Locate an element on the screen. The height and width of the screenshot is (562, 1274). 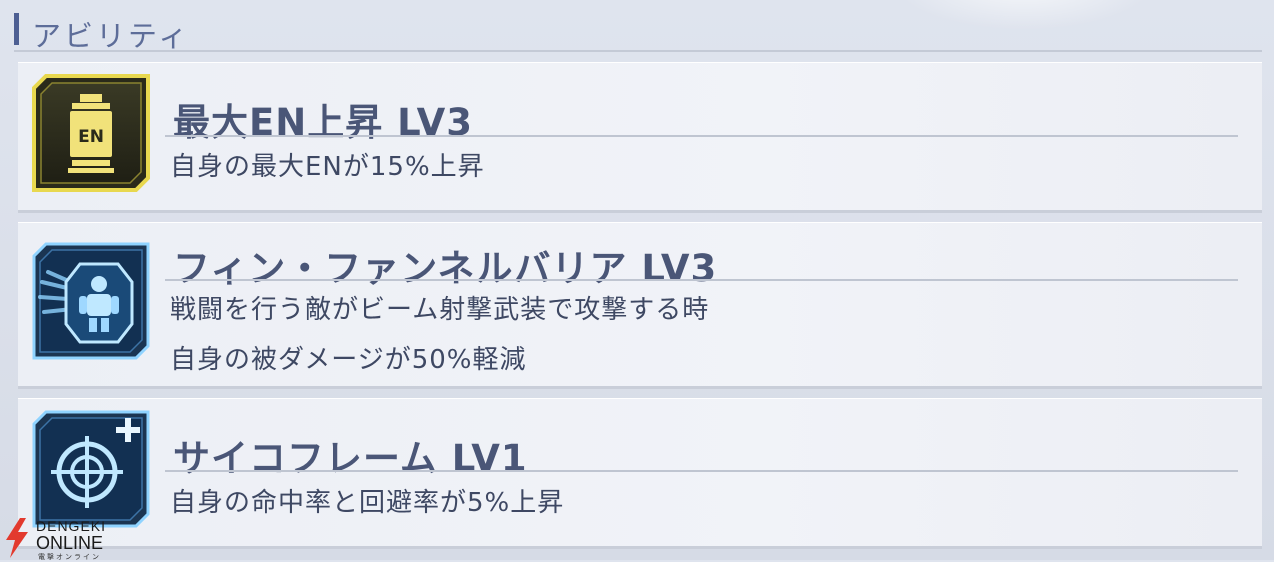
ability-description-line-1: 戦闘を行う敵がビーム射撃武装で攻撃する時 is located at coordinates (440, 310).